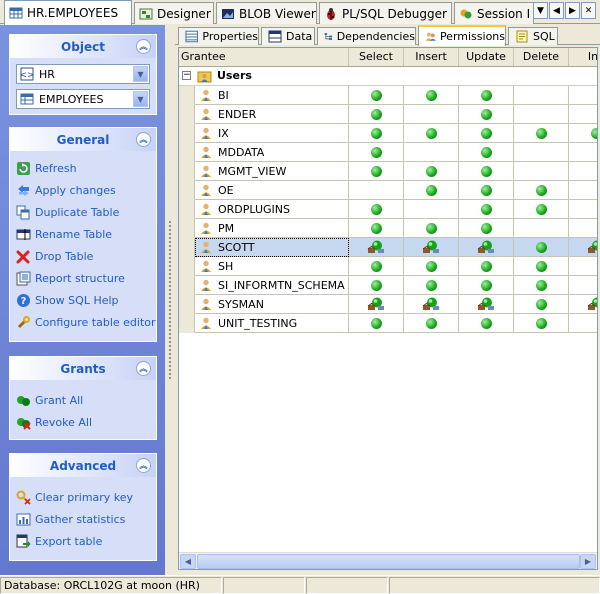  What do you see at coordinates (83, 234) in the screenshot?
I see `rename-table-link: Rename Table` at bounding box center [83, 234].